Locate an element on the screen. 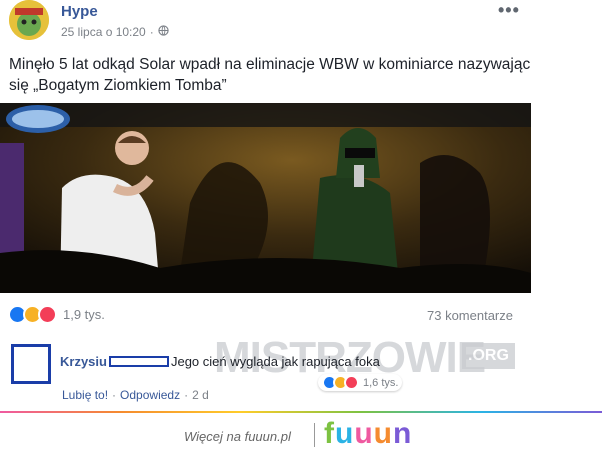 The height and width of the screenshot is (456, 602). ellipsis-icon: ••• is located at coordinates (509, 10).